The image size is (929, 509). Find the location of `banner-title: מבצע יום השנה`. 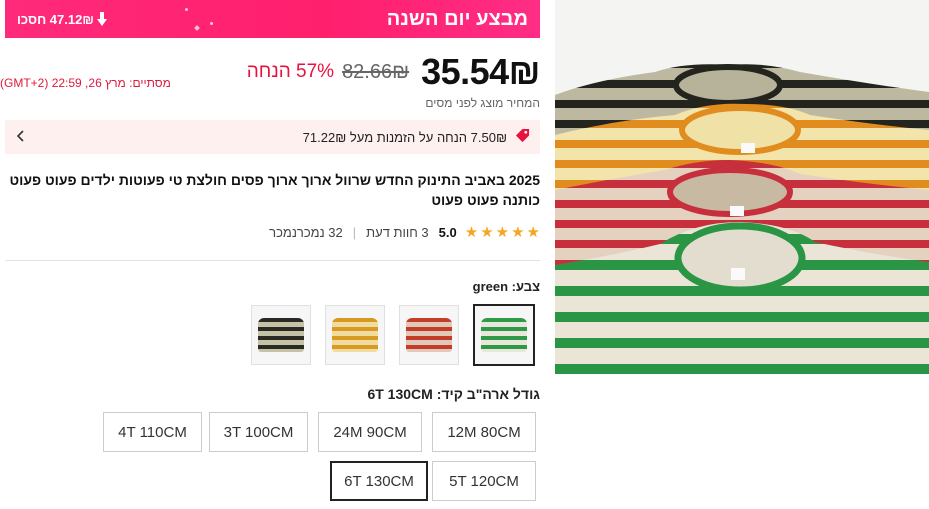

banner-title: מבצע יום השנה is located at coordinates (457, 18).